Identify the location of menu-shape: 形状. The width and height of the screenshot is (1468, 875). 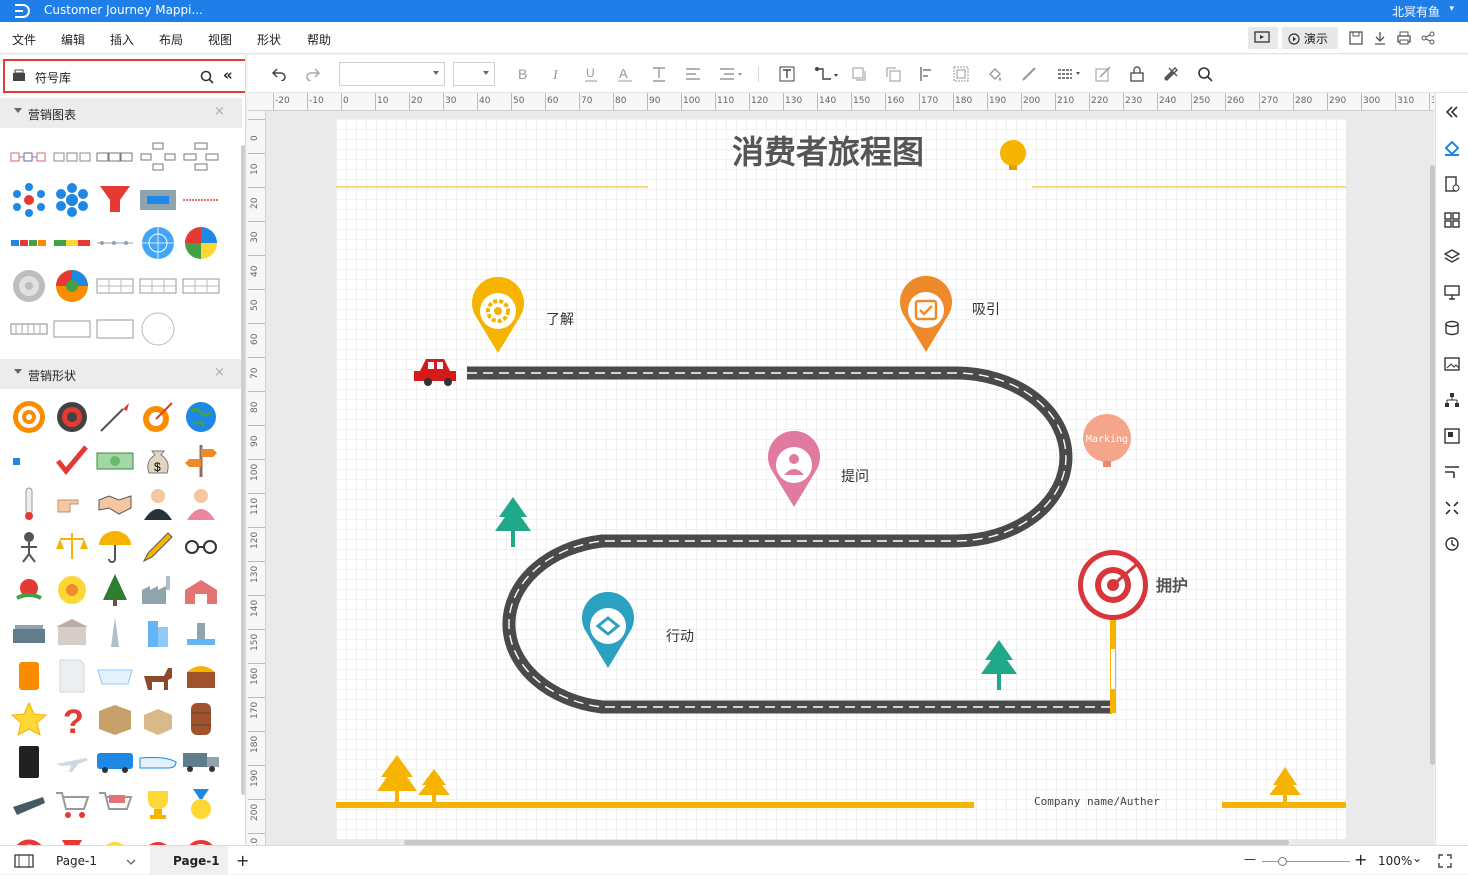
(269, 39).